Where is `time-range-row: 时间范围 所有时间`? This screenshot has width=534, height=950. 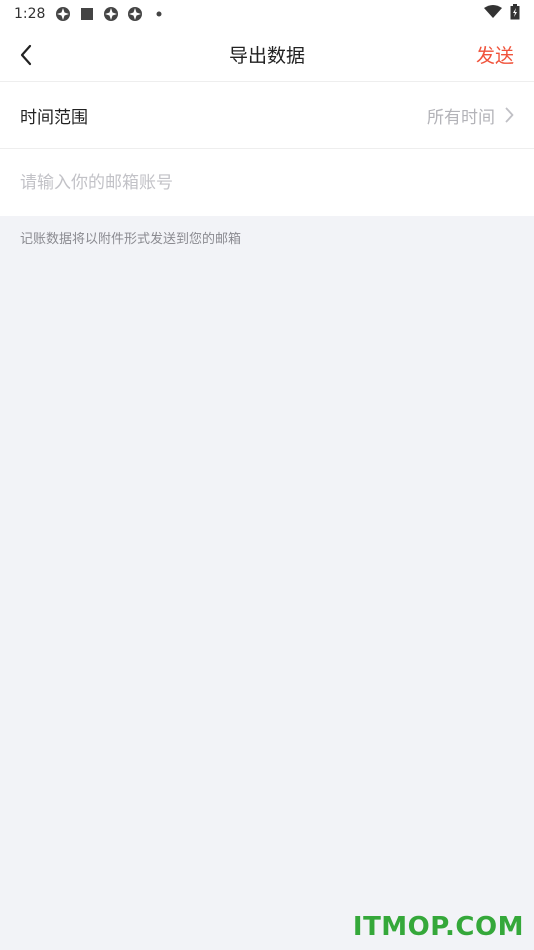
time-range-row: 时间范围 所有时间 is located at coordinates (267, 115).